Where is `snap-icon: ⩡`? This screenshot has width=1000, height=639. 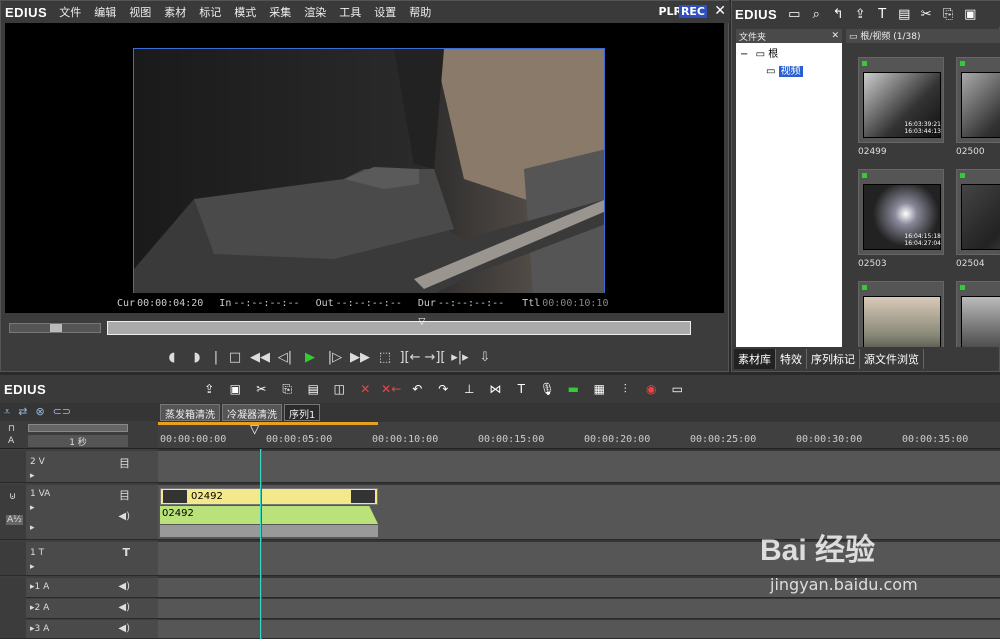
snap-icon: ⩡ is located at coordinates (7, 412).